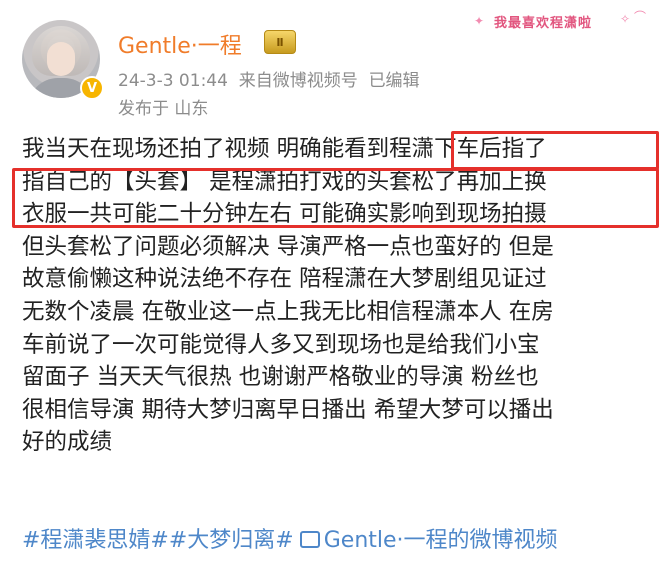 This screenshot has width=660, height=568. What do you see at coordinates (479, 21) in the screenshot?
I see `star-icon: ✦` at bounding box center [479, 21].